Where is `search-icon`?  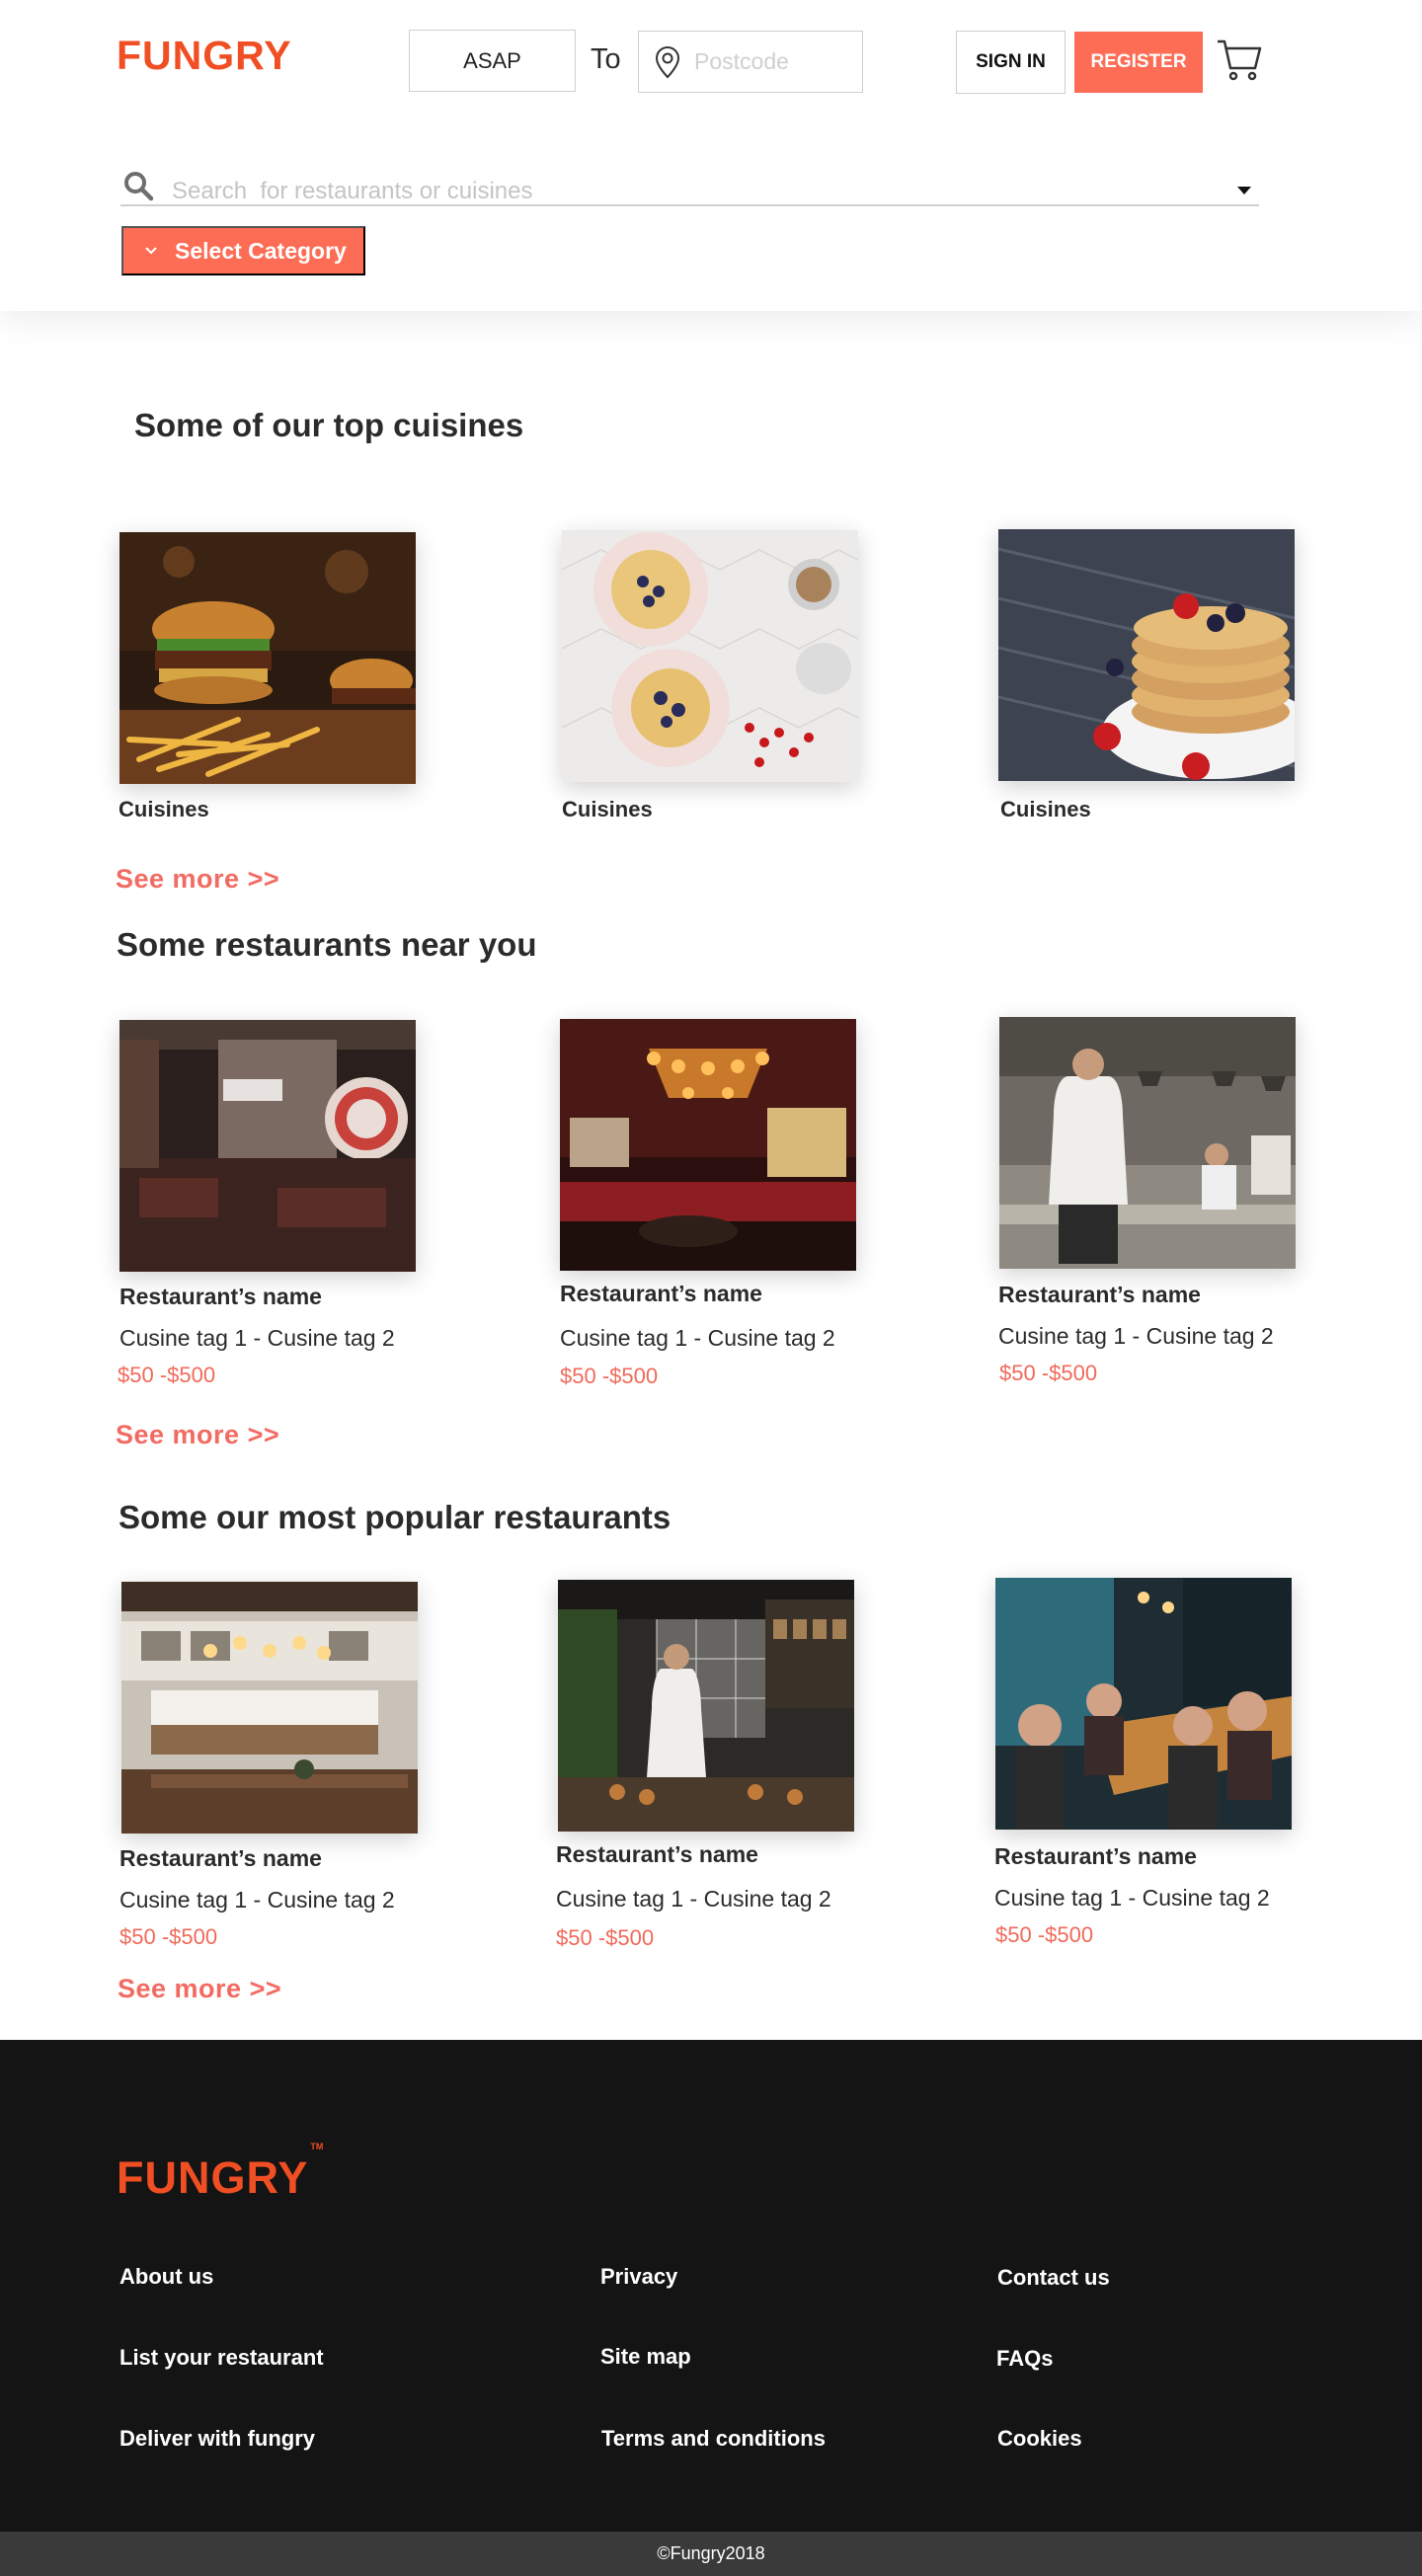 search-icon is located at coordinates (139, 186).